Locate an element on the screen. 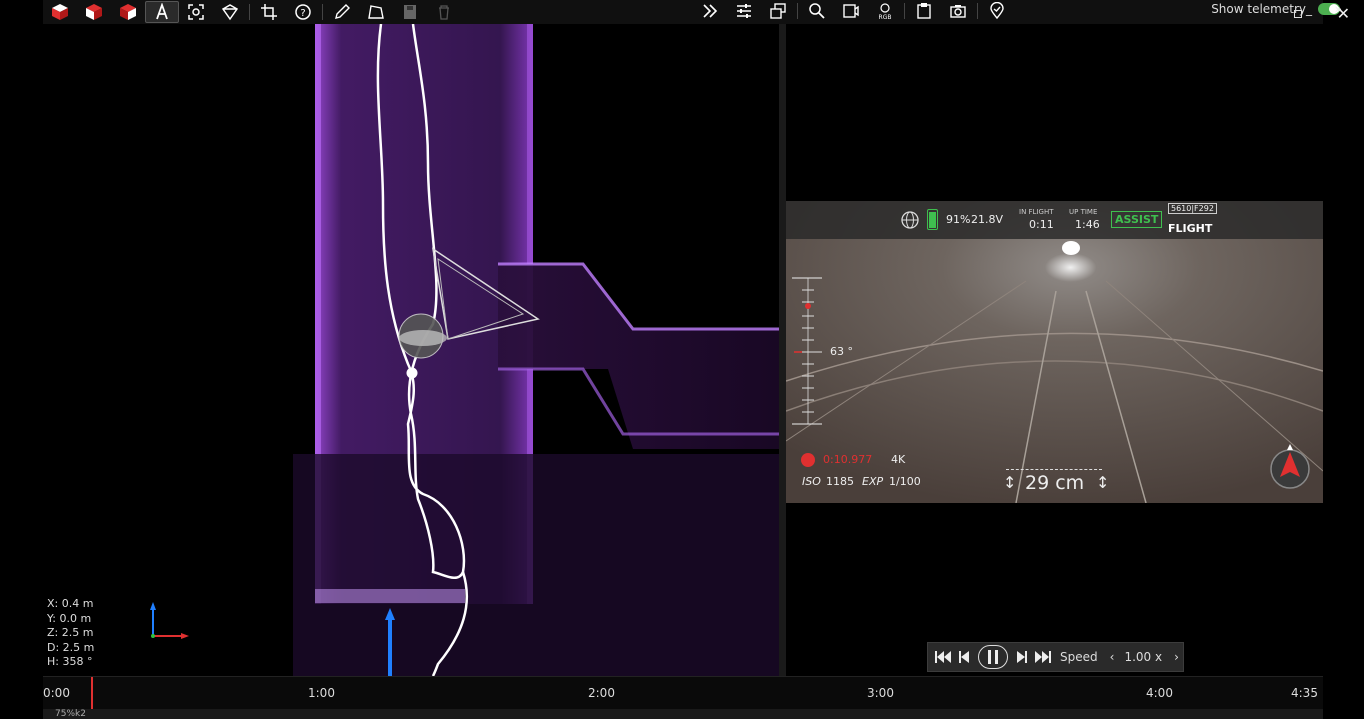 The width and height of the screenshot is (1364, 719). in-flight-time: 0:11 is located at coordinates (1041, 224).